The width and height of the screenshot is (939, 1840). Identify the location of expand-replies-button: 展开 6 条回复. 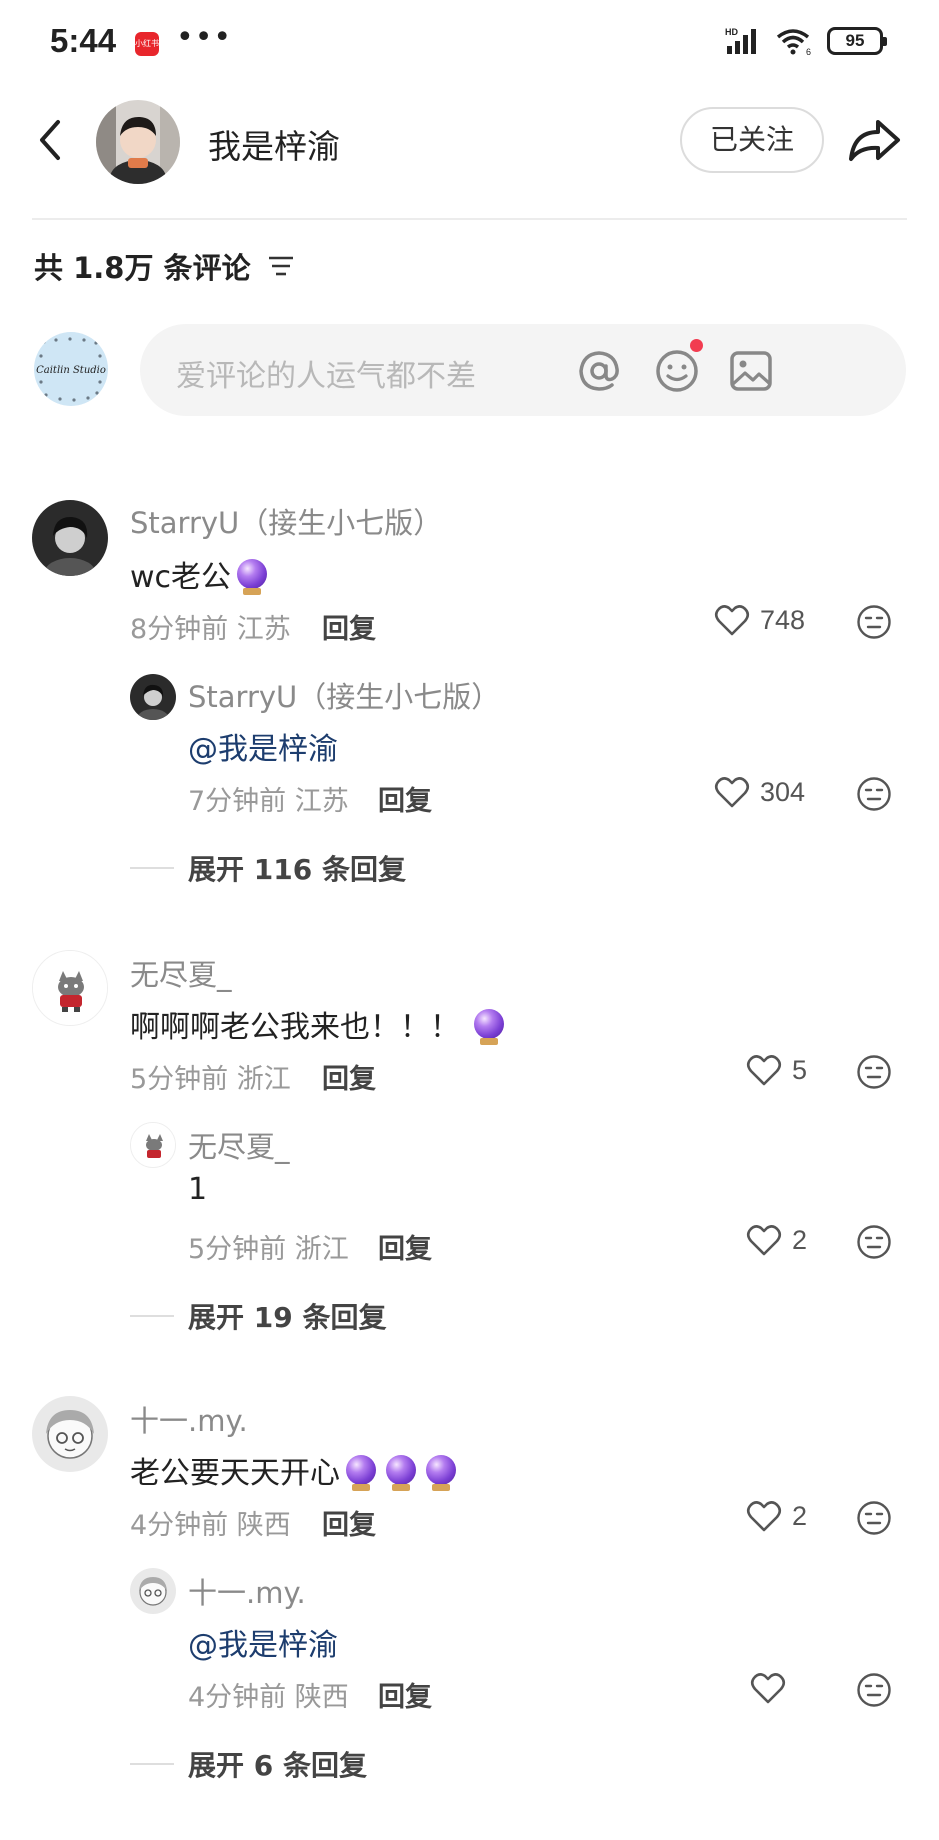
(248, 1764).